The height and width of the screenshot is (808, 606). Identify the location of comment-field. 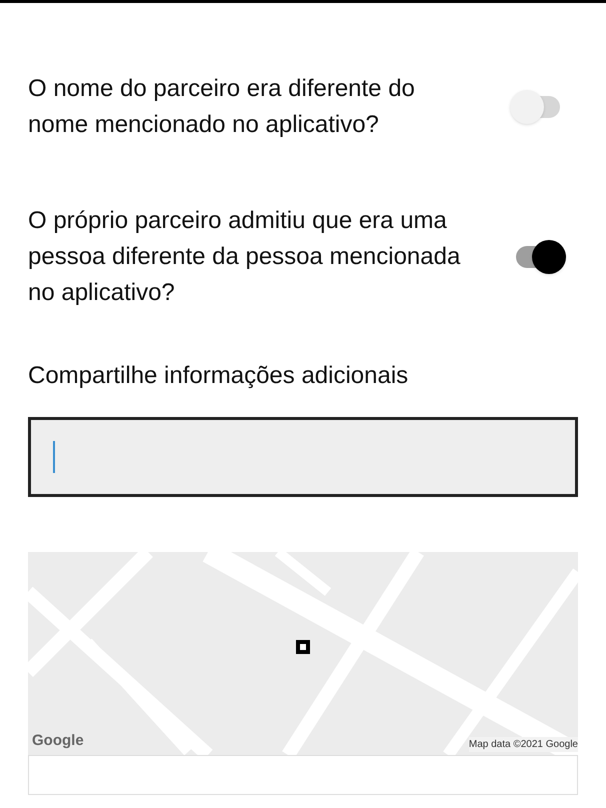
(303, 457).